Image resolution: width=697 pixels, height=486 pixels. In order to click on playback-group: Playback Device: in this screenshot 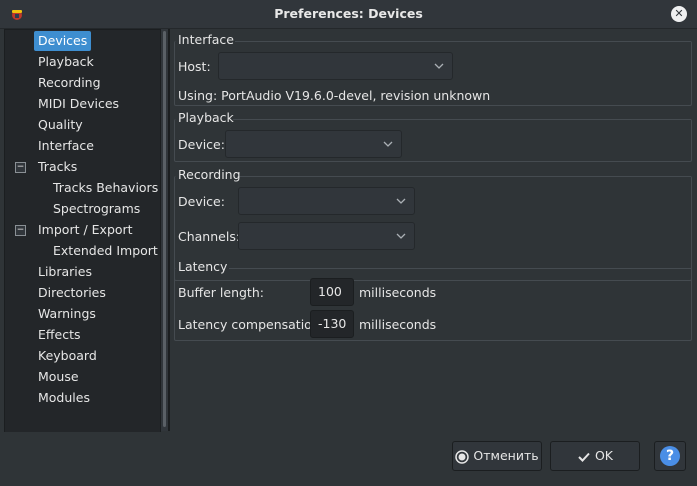, I will do `click(433, 136)`.